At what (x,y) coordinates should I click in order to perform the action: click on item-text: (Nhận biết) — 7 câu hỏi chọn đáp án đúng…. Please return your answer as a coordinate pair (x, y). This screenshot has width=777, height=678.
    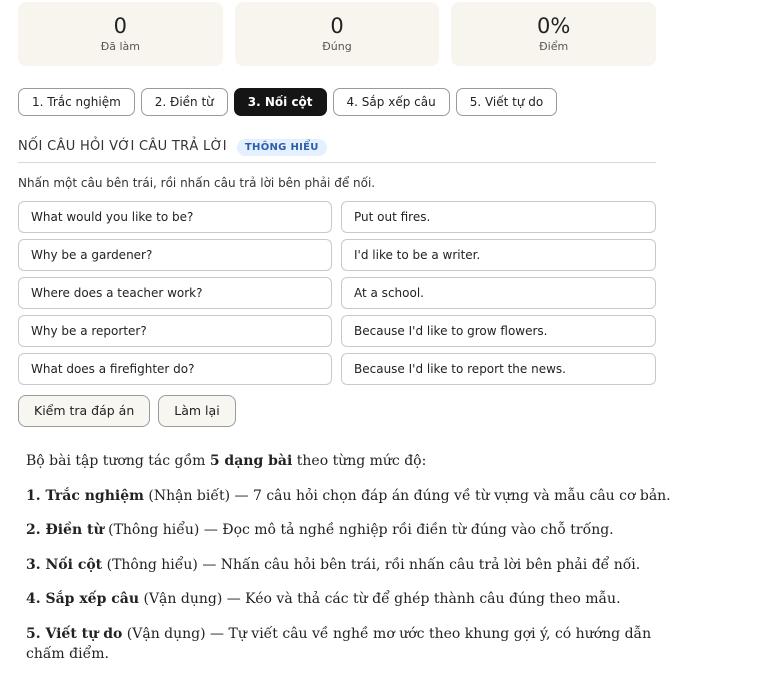
    Looking at the image, I should click on (407, 495).